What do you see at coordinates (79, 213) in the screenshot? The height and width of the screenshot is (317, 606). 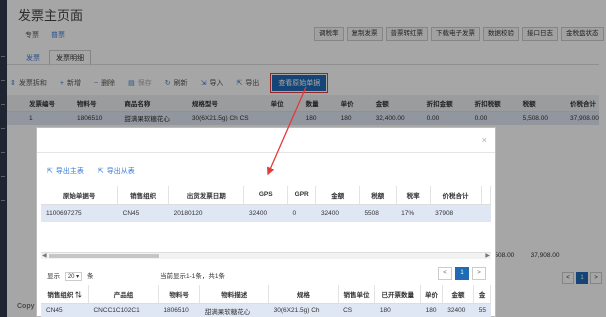 I see `cell: 1100697275` at bounding box center [79, 213].